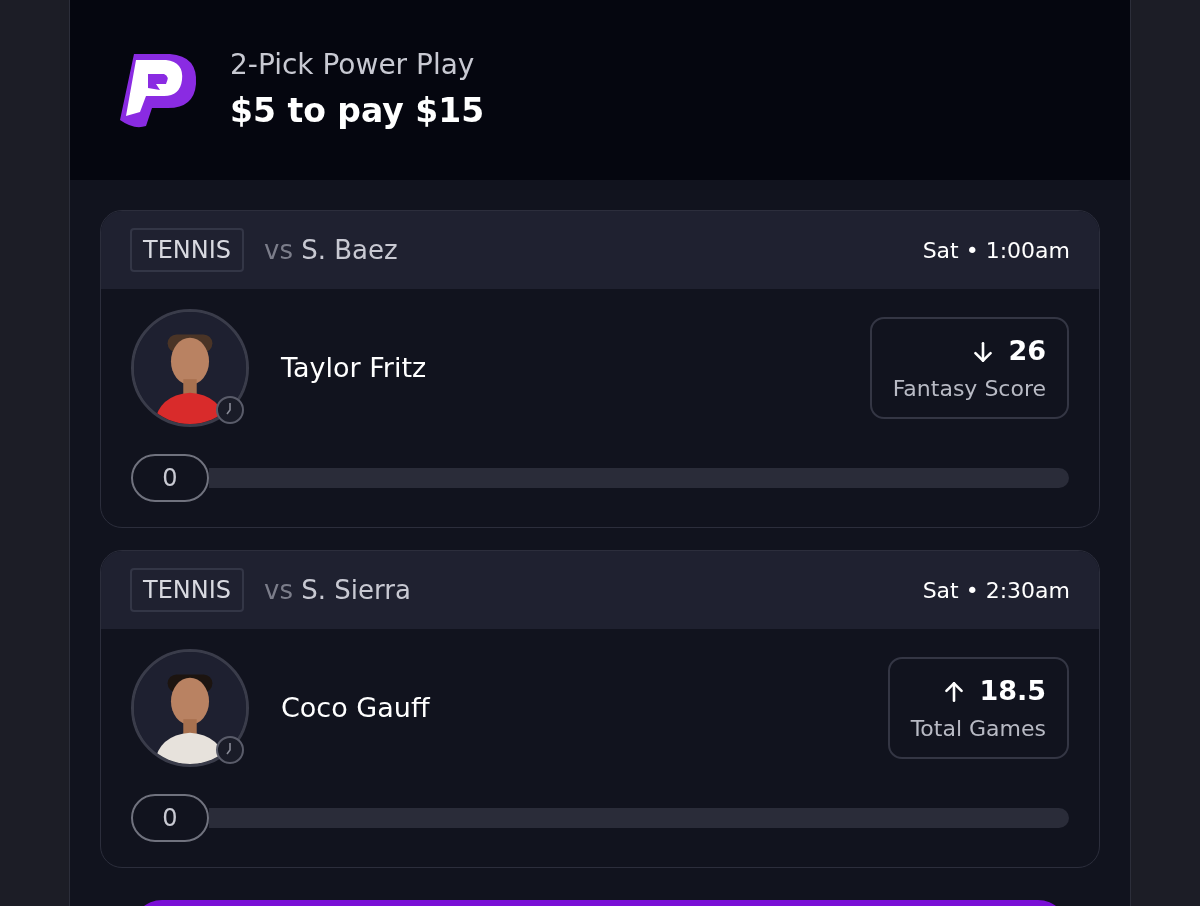 The height and width of the screenshot is (906, 1200). I want to click on player-name: Coco Gauff, so click(355, 707).